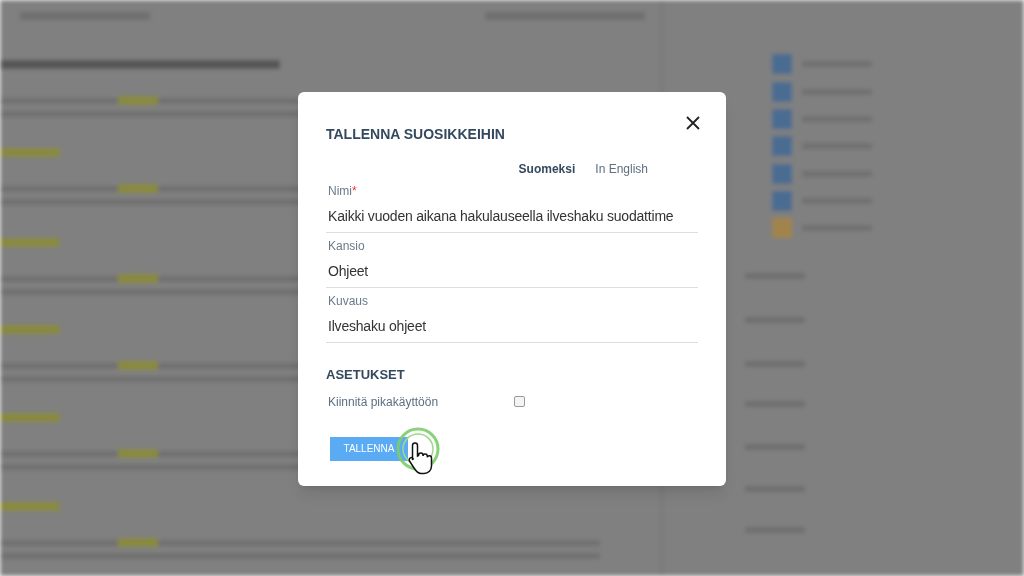  I want to click on settings-heading: ASETUKSET, so click(366, 375).